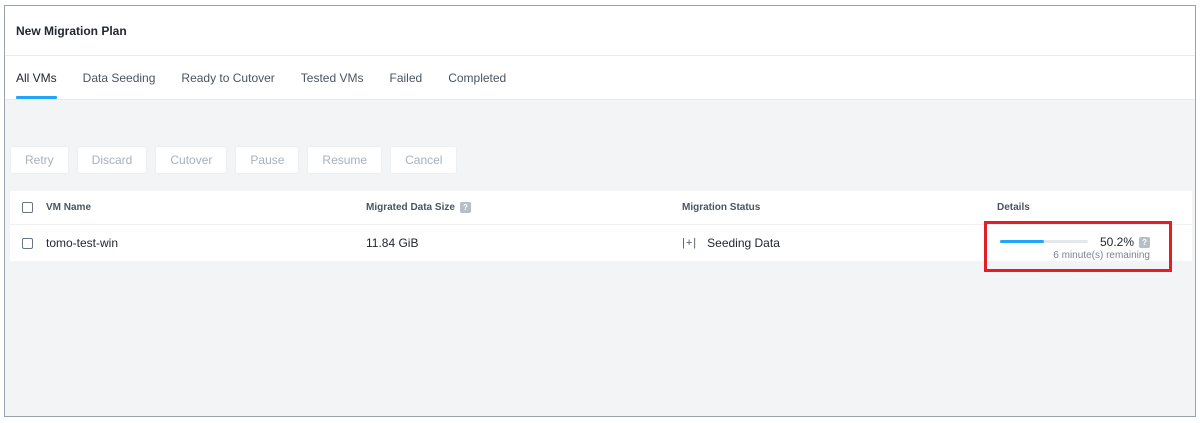 The height and width of the screenshot is (423, 1200). Describe the element at coordinates (345, 160) in the screenshot. I see `resume-button: Resume` at that location.